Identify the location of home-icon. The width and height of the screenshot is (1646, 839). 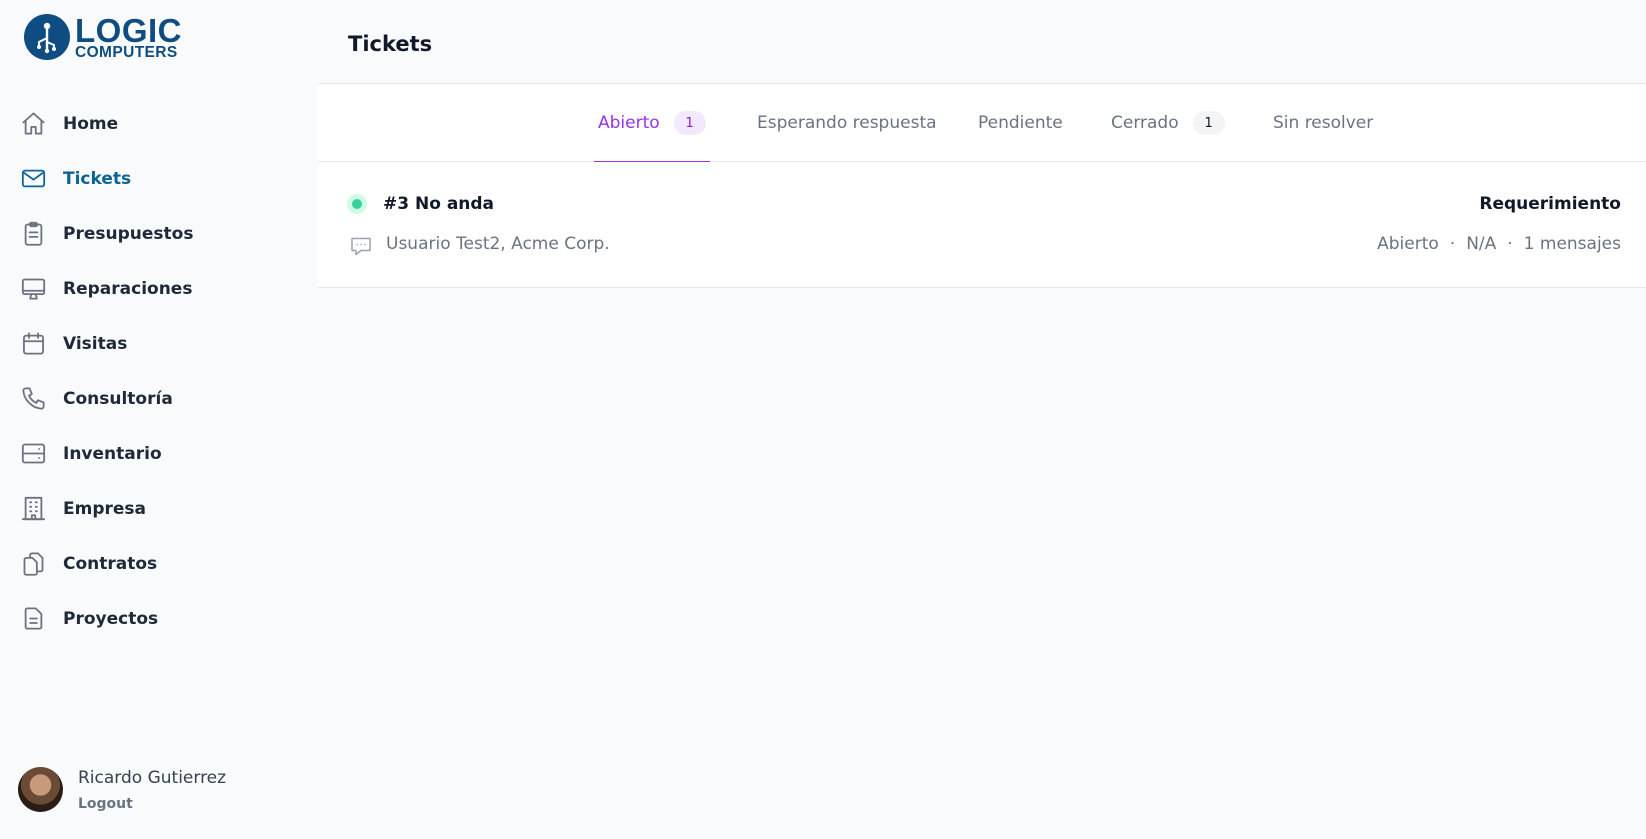
(33, 124).